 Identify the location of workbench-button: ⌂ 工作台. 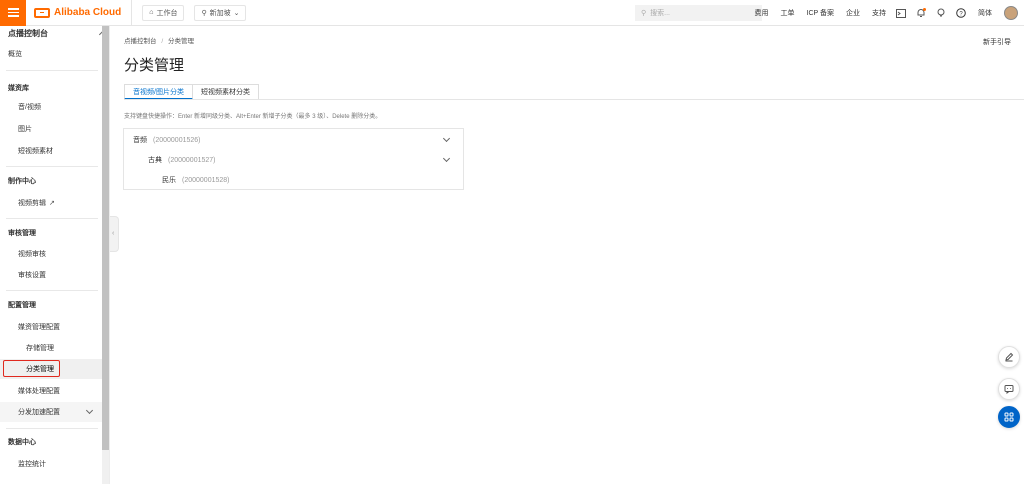
(163, 12).